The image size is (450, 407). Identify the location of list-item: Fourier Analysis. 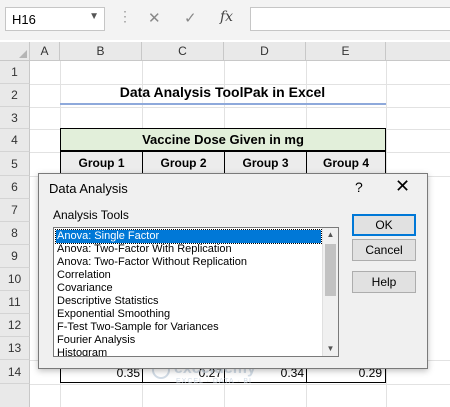
(95, 340).